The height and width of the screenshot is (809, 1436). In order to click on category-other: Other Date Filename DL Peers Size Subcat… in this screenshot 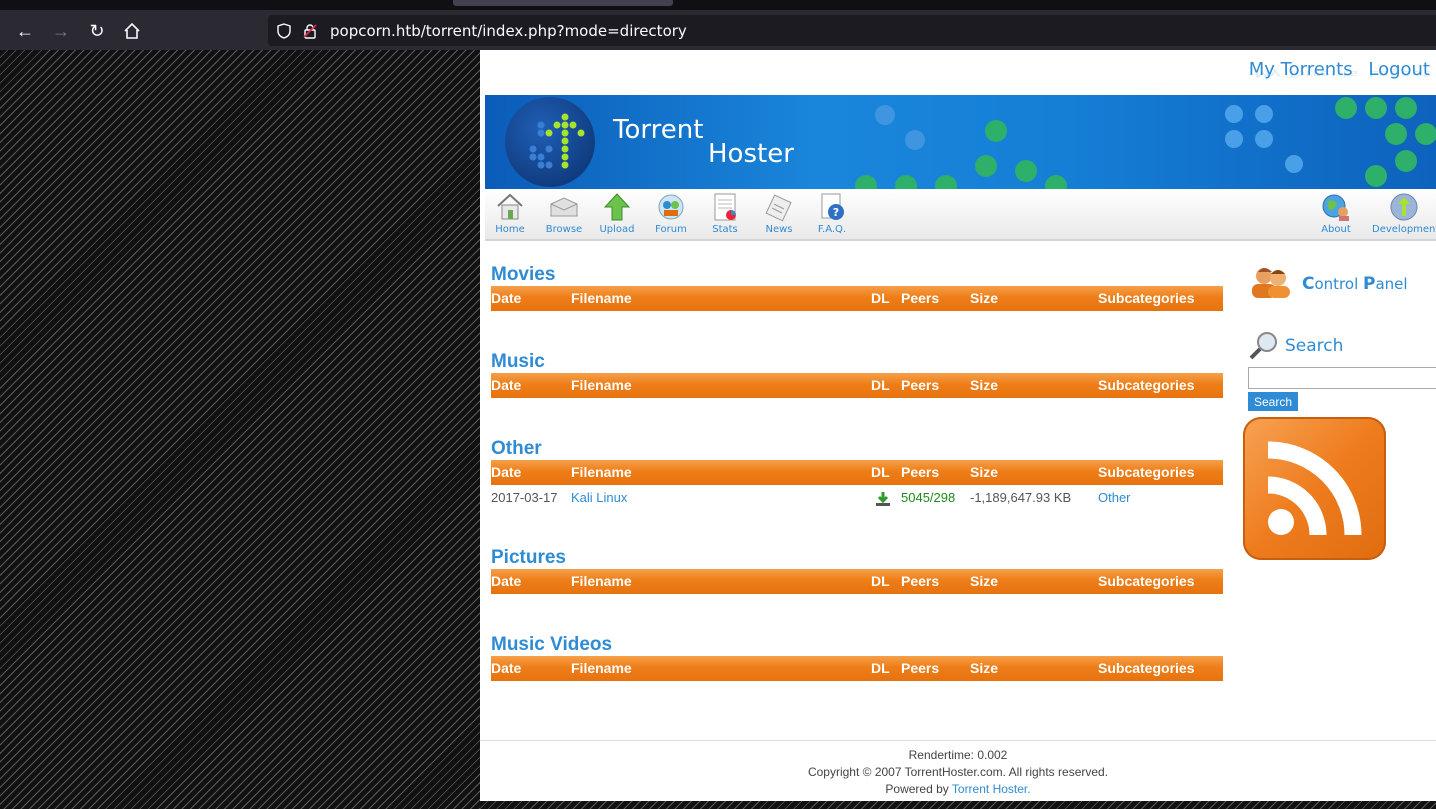, I will do `click(857, 473)`.